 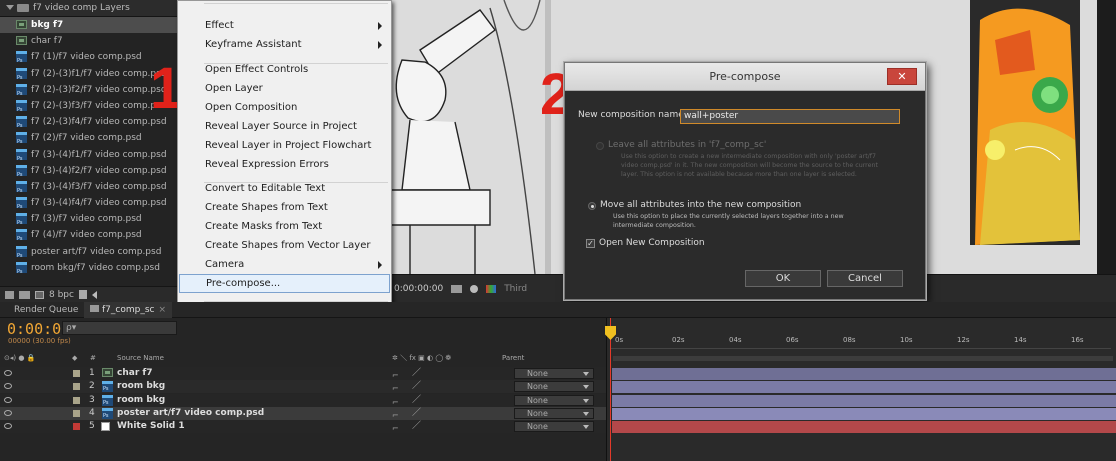 What do you see at coordinates (75, 358) in the screenshot?
I see `label-header-icon: ◆` at bounding box center [75, 358].